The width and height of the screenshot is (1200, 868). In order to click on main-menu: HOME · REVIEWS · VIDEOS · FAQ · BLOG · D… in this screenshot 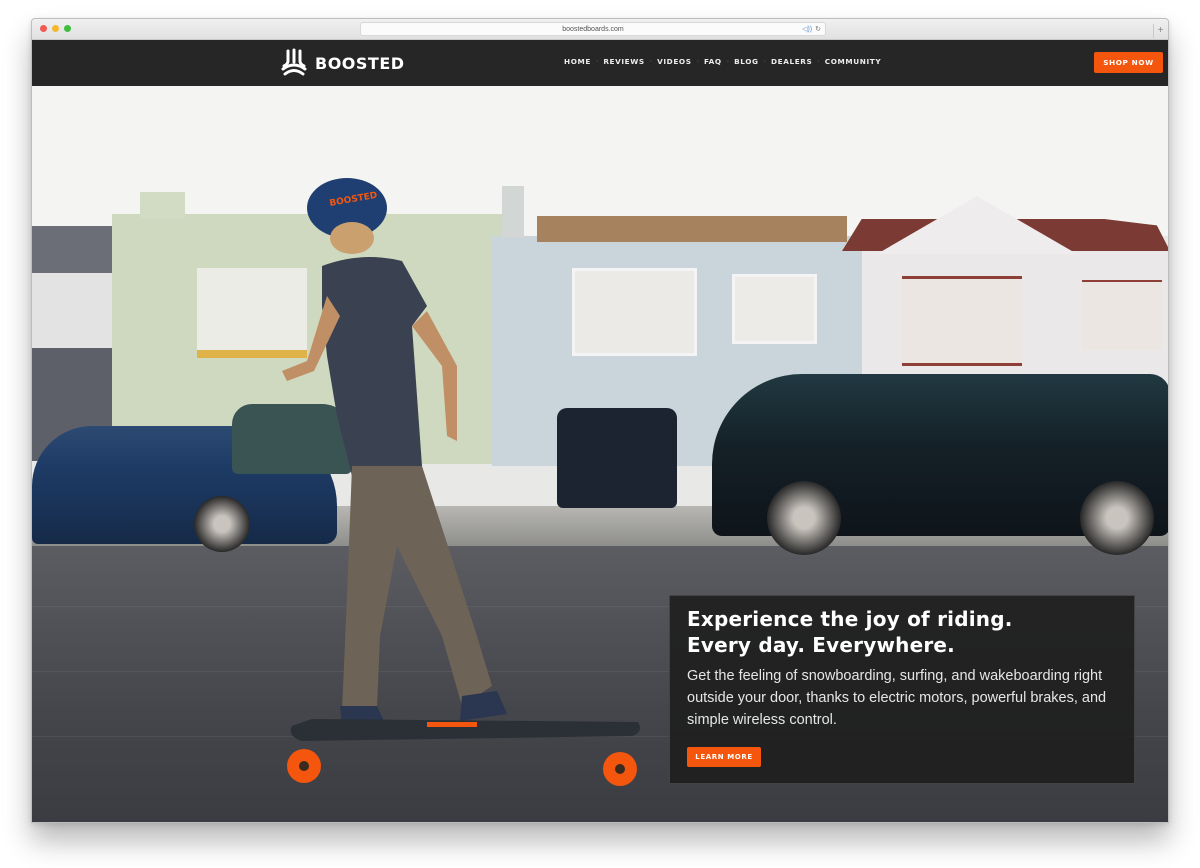, I will do `click(722, 61)`.